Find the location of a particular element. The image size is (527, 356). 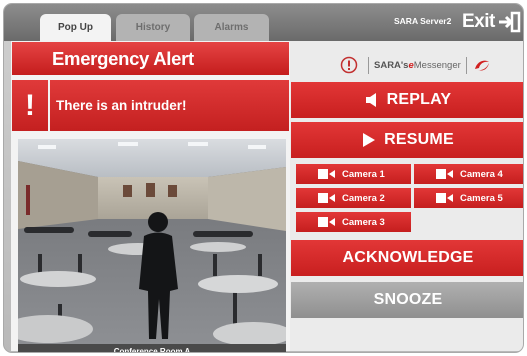

camera-label: Camera 4 is located at coordinates (481, 174).